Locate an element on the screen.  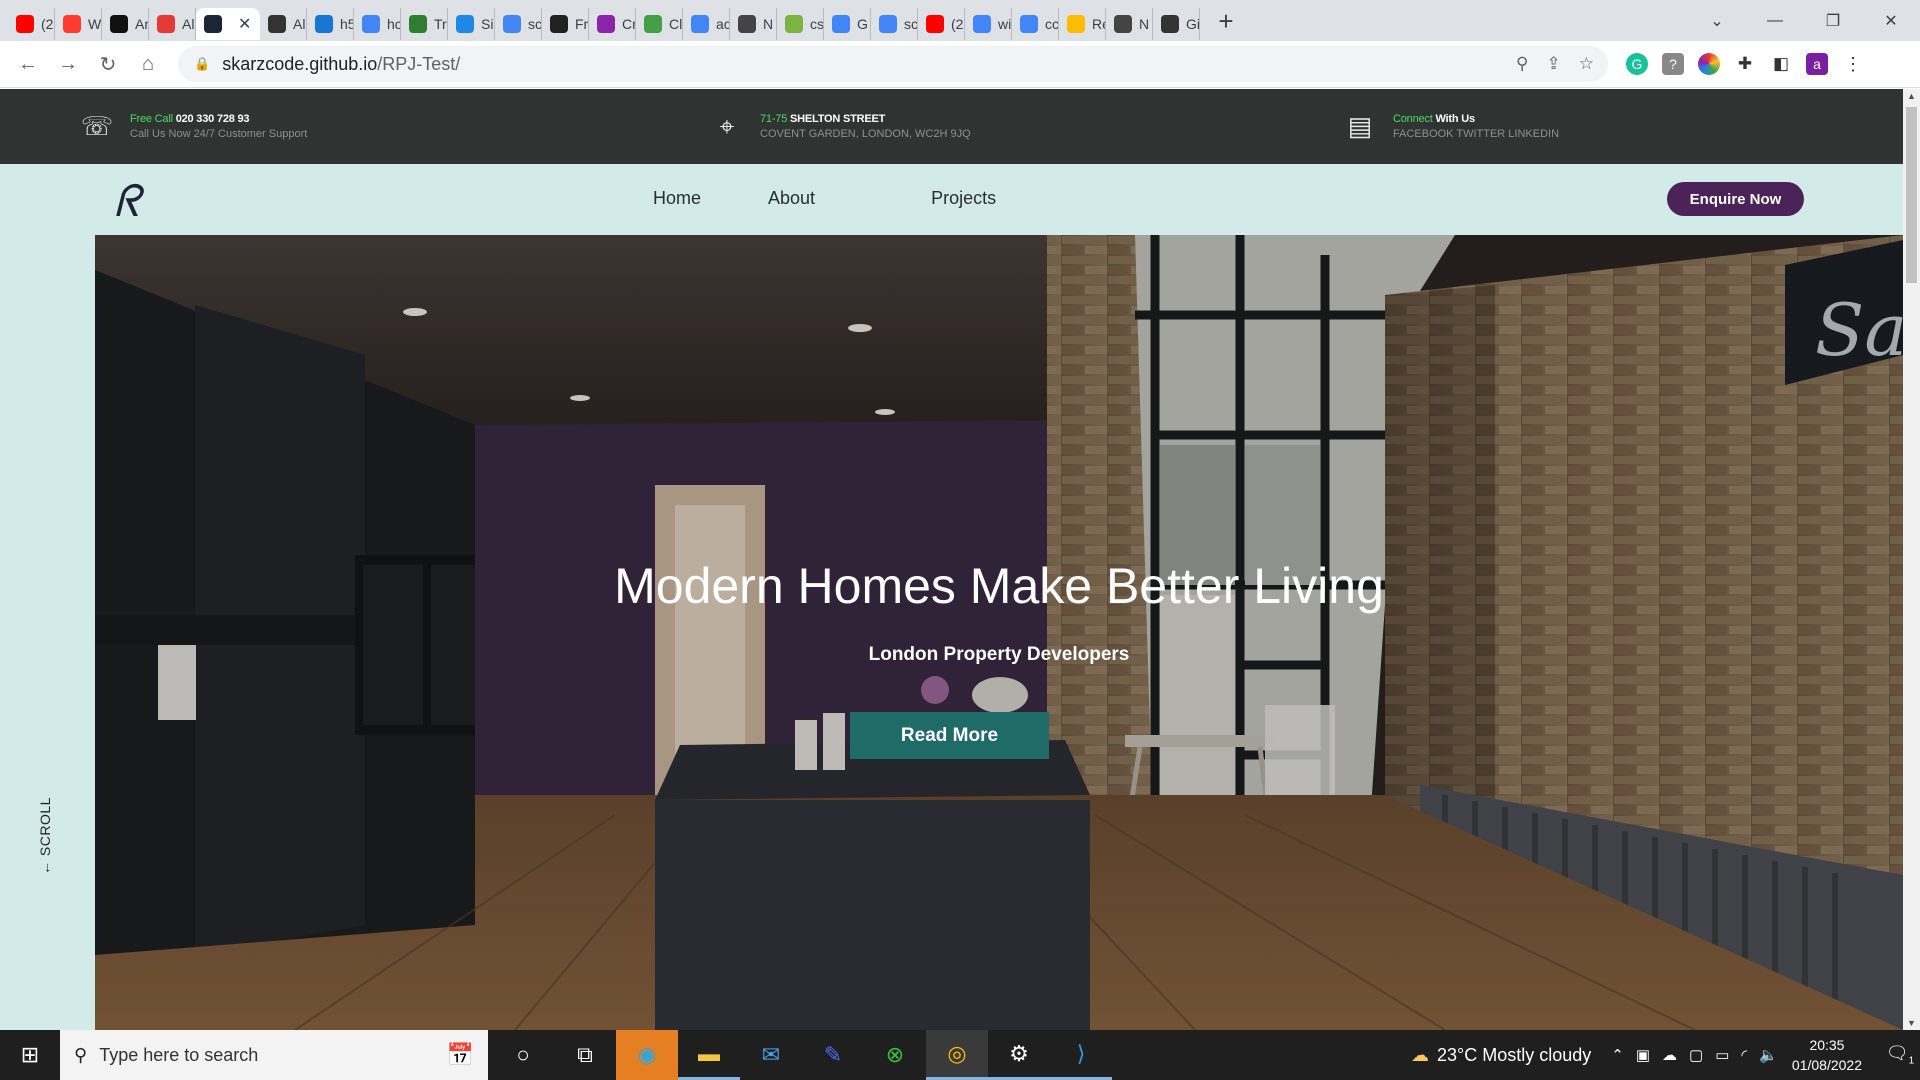
site-logo: ᖇ is located at coordinates (127, 201).